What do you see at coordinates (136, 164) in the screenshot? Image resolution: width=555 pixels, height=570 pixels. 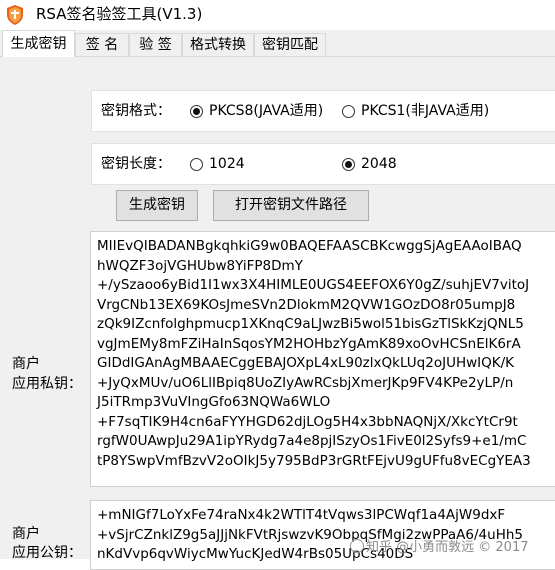 I see `key-length-label: 密钥长度：` at bounding box center [136, 164].